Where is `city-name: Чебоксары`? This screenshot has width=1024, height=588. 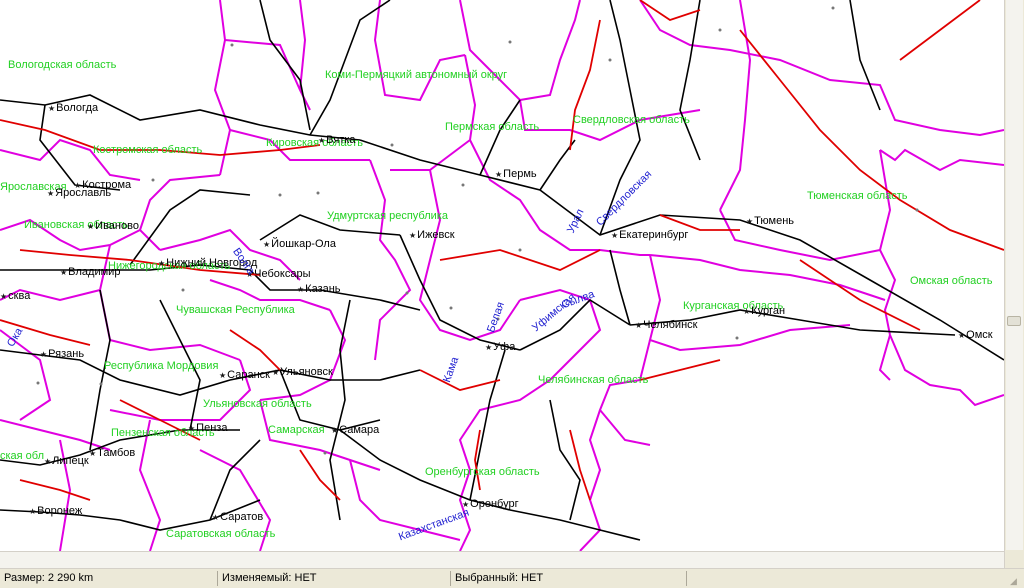
city-name: Чебоксары is located at coordinates (282, 274).